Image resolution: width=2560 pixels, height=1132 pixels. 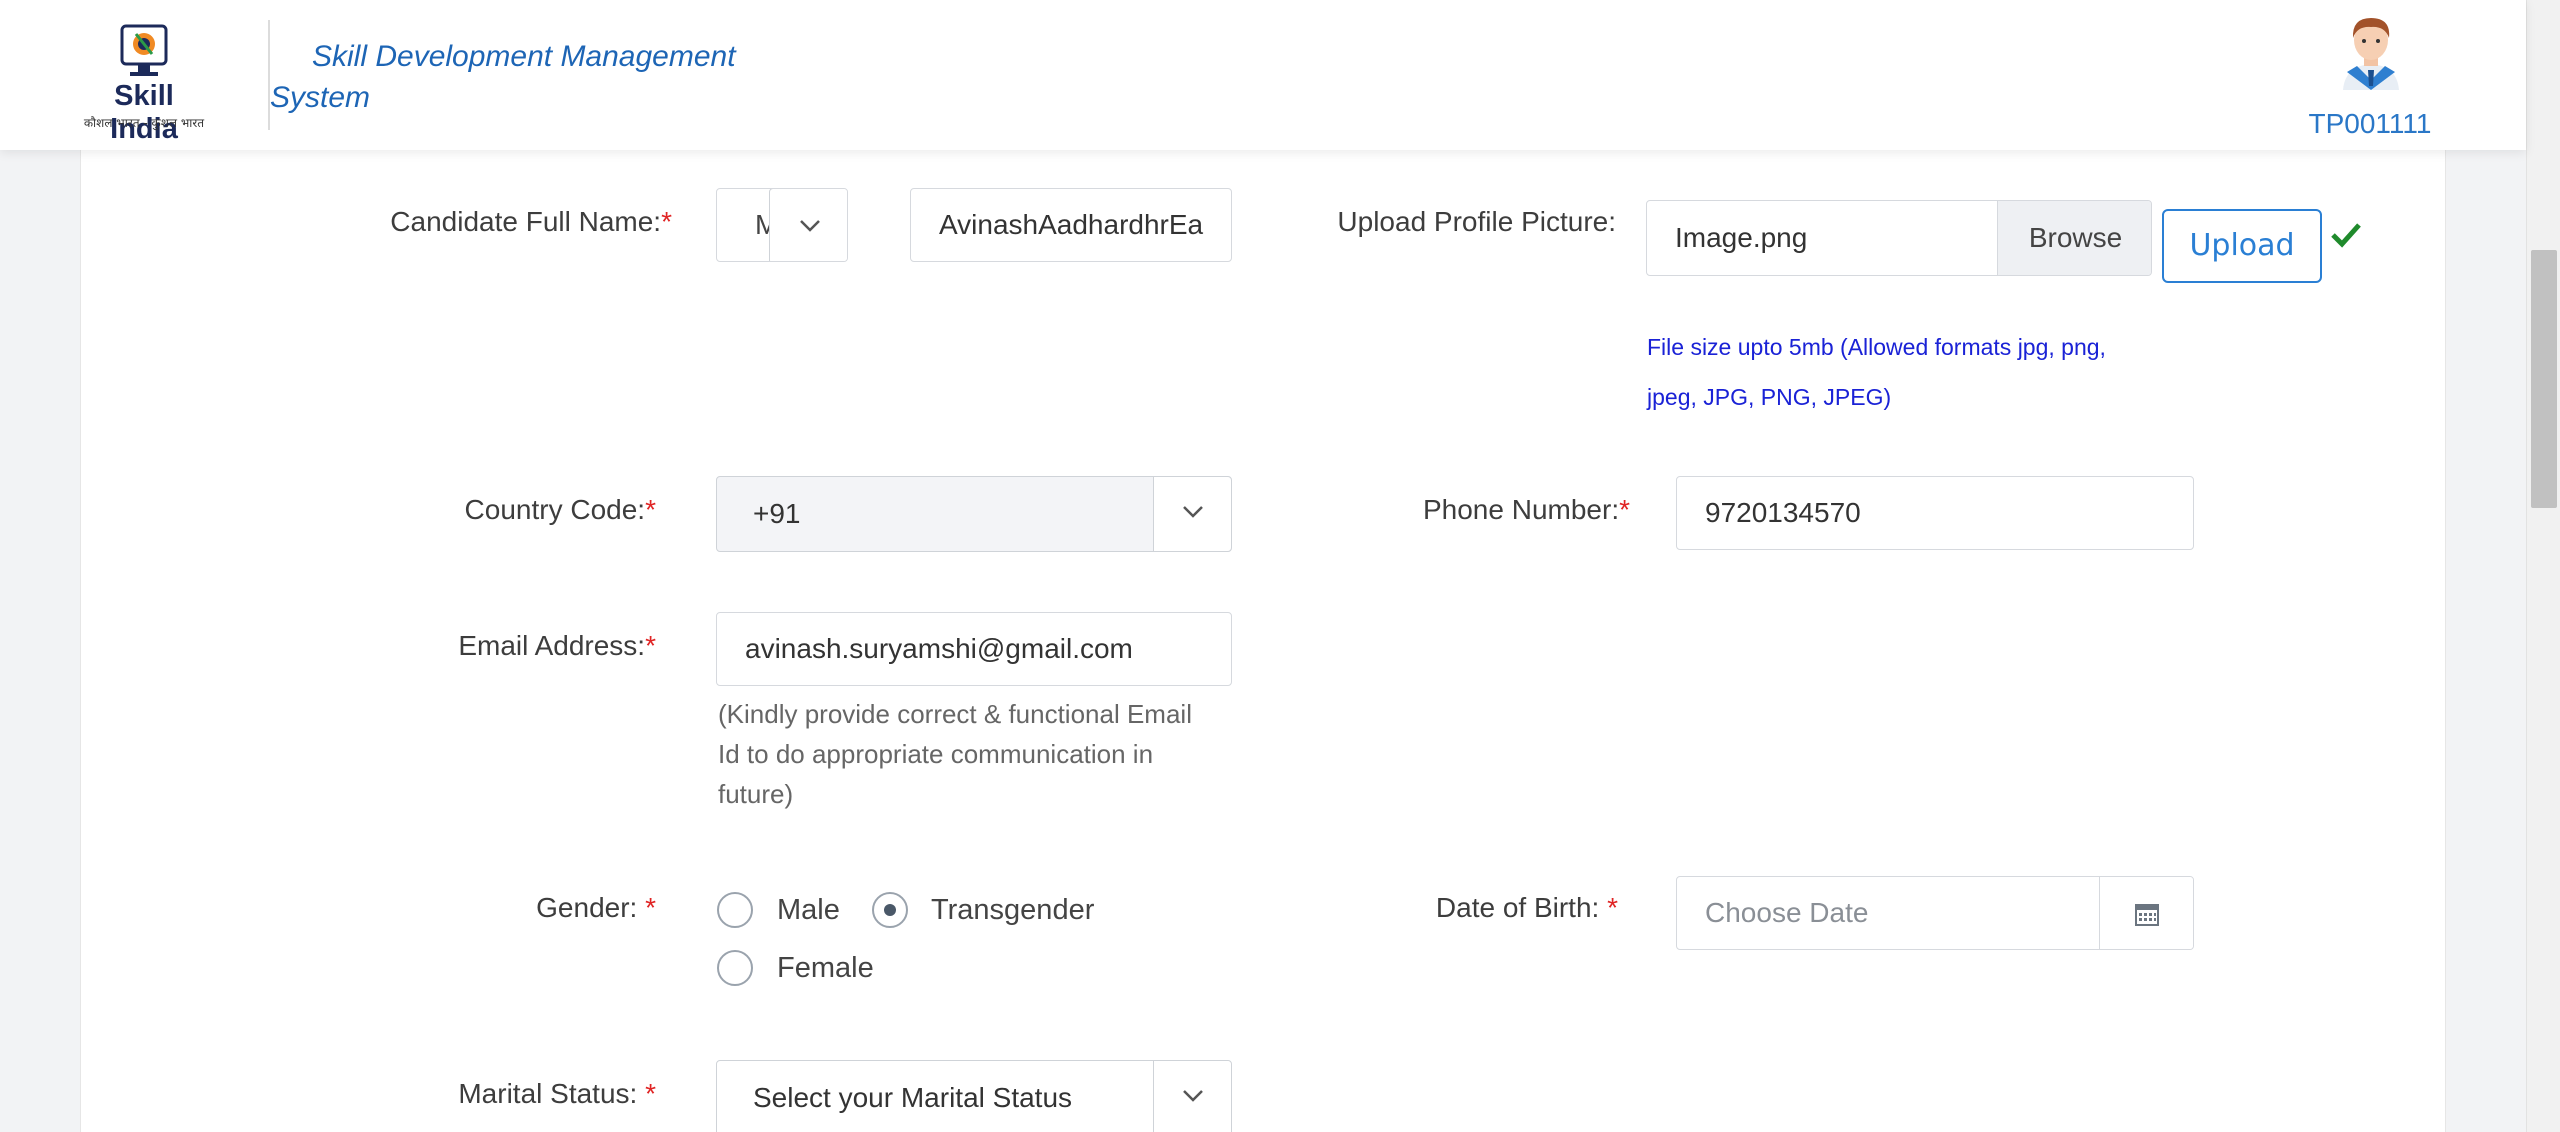 I want to click on date-of-birth-input: Choose Date, so click(x=1935, y=913).